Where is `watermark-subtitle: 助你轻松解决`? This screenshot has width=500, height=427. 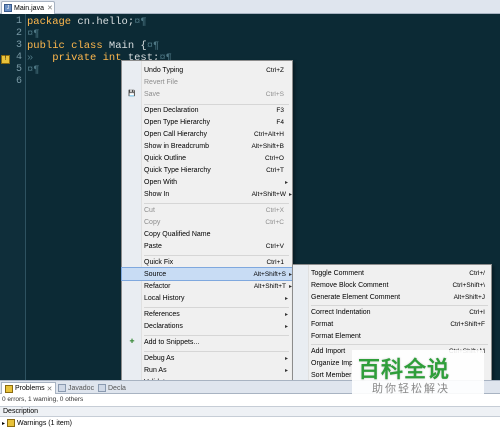 watermark-subtitle: 助你轻松解决 is located at coordinates (411, 388).